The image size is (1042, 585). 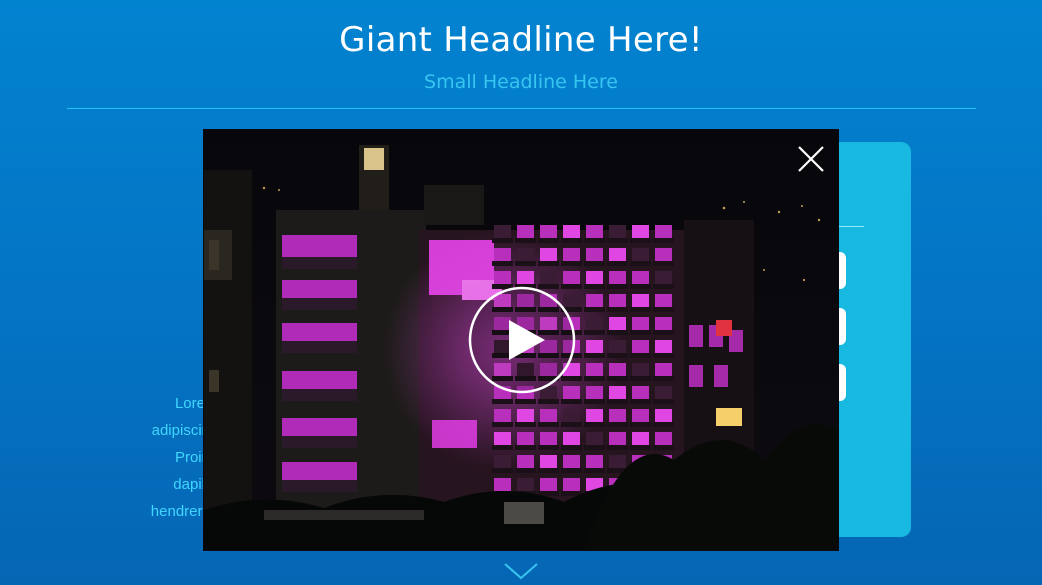 What do you see at coordinates (180, 430) in the screenshot?
I see `paragraph-line: adipiscin` at bounding box center [180, 430].